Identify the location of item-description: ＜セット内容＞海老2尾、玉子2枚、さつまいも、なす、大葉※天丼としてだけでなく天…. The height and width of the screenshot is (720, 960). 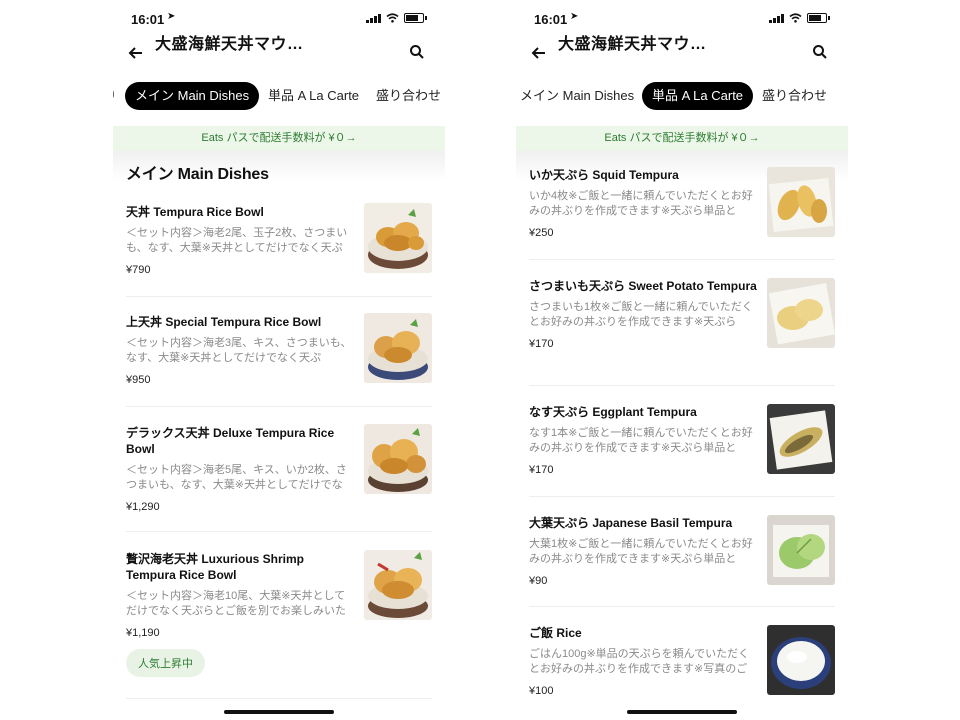
(237, 240).